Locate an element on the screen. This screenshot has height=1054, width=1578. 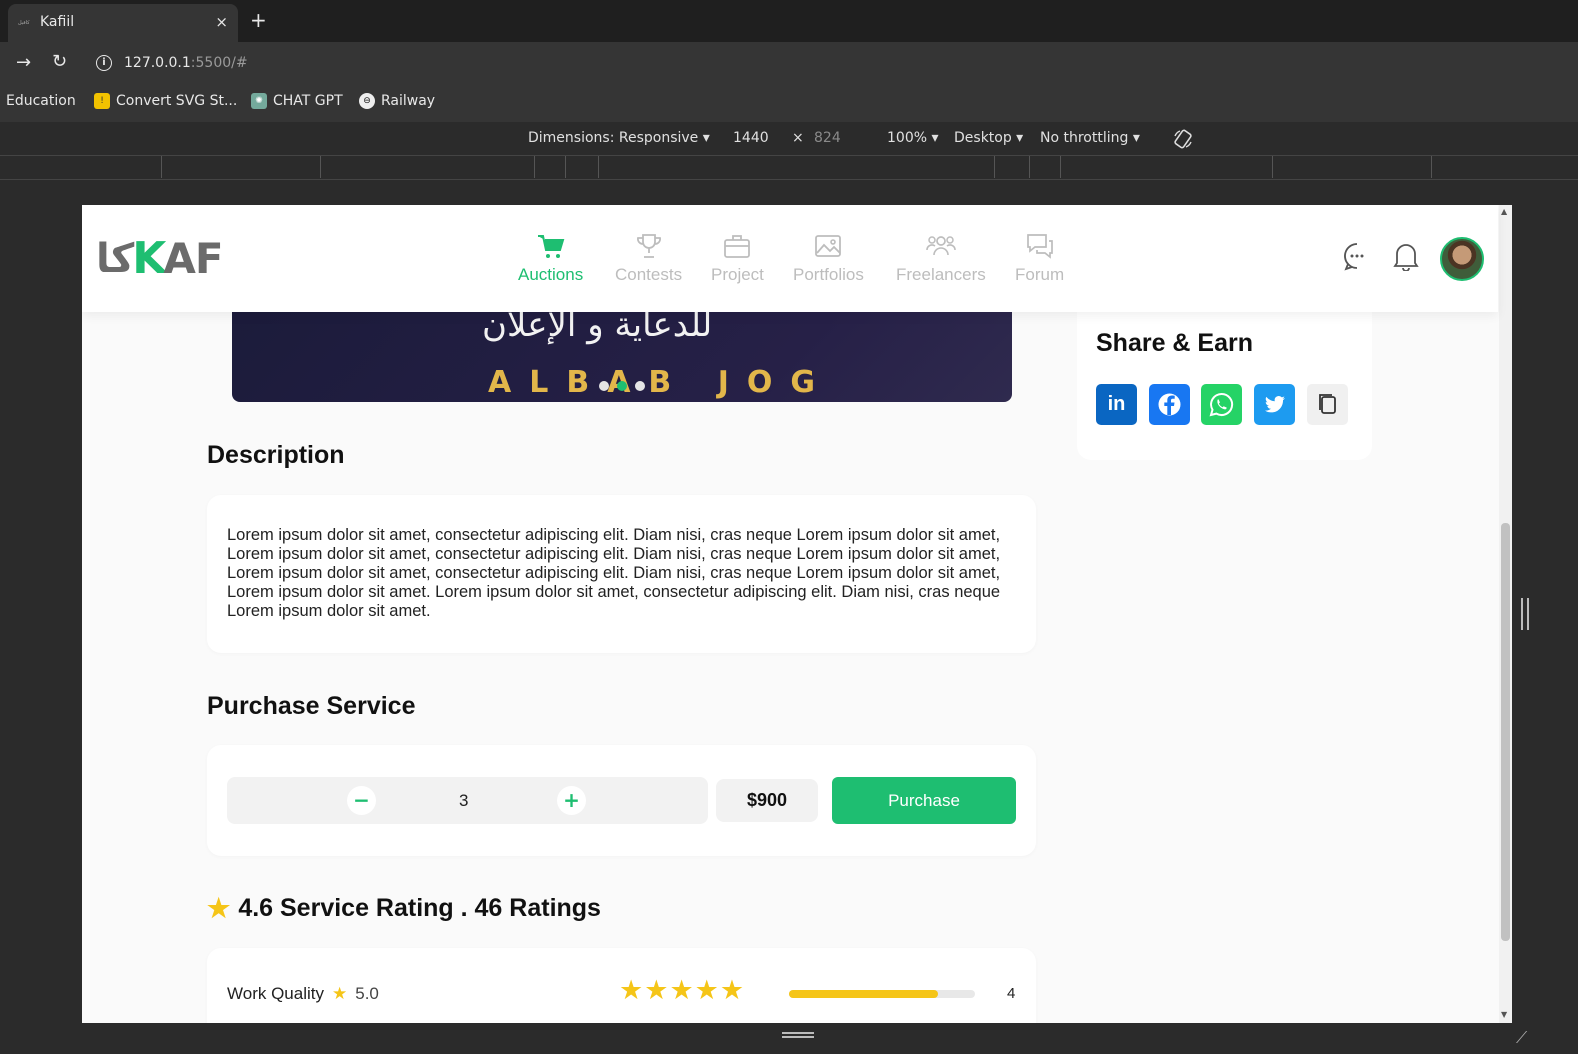
bookmark-railway: ⊖ Railway is located at coordinates (397, 101).